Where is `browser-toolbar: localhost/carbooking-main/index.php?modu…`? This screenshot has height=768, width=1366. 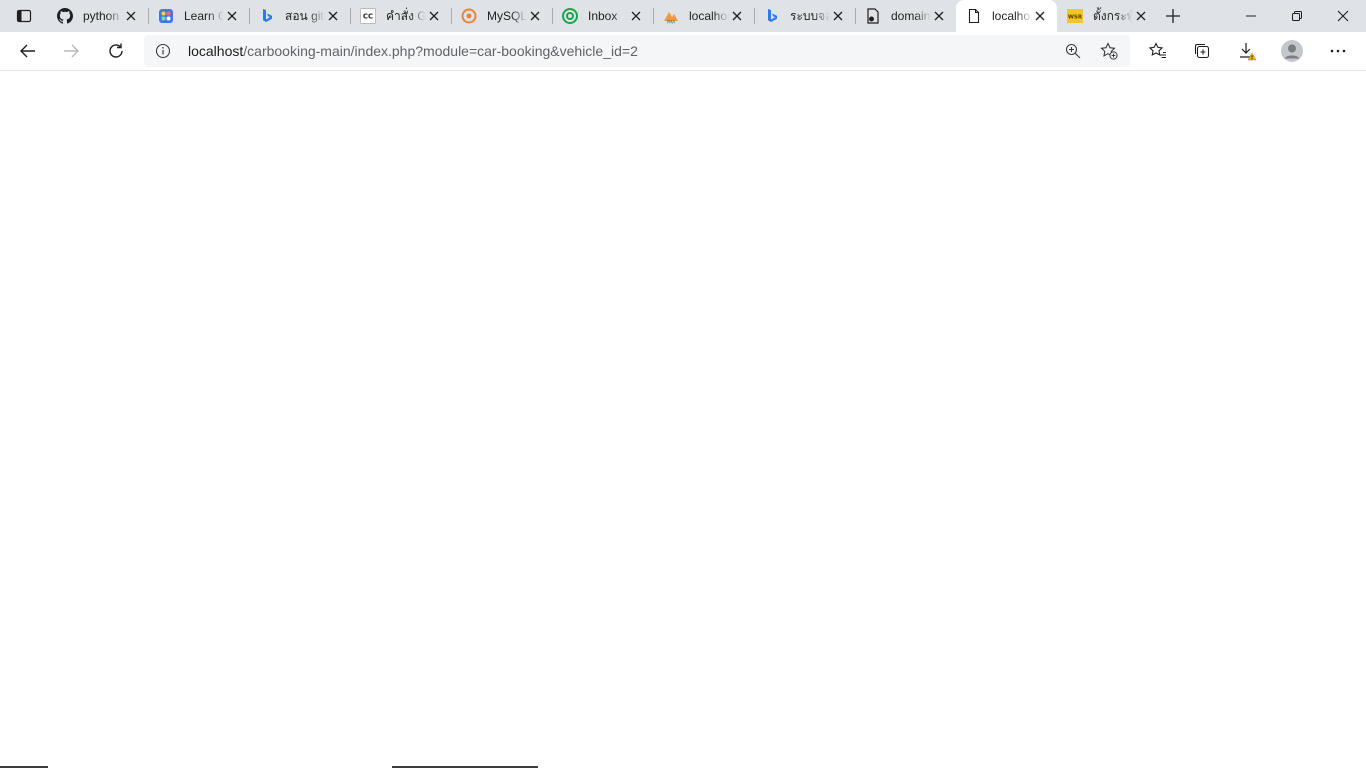 browser-toolbar: localhost/carbooking-main/index.php?modu… is located at coordinates (683, 51).